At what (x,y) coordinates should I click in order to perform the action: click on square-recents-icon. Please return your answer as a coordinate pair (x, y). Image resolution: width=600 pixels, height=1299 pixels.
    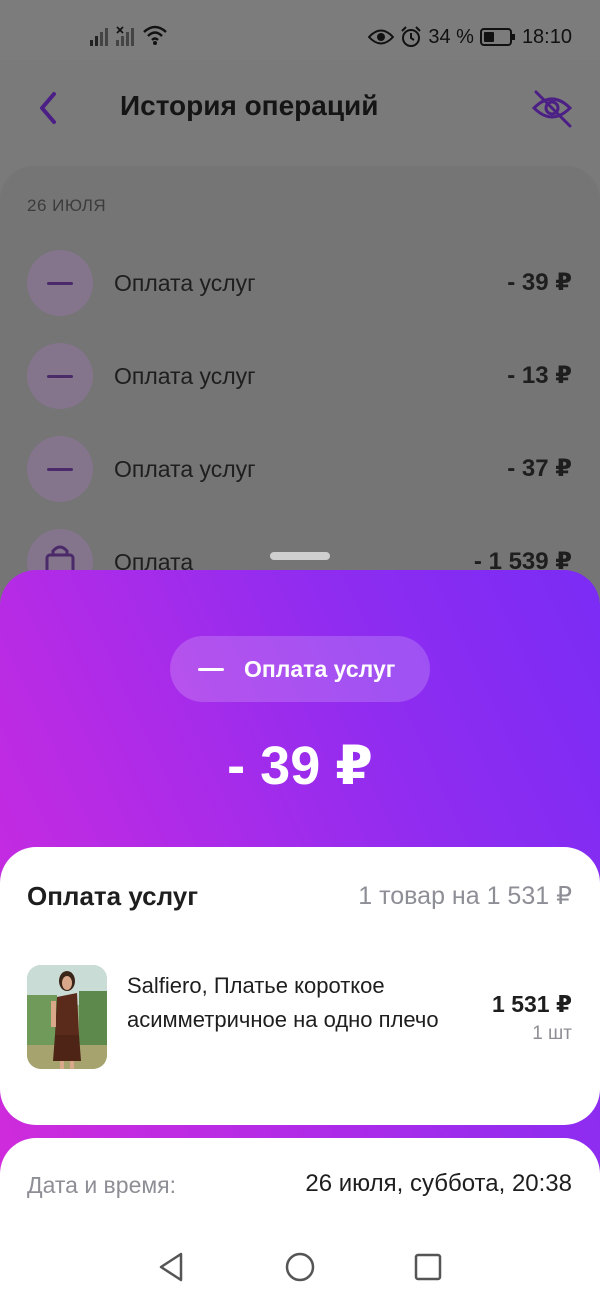
    Looking at the image, I should click on (428, 1267).